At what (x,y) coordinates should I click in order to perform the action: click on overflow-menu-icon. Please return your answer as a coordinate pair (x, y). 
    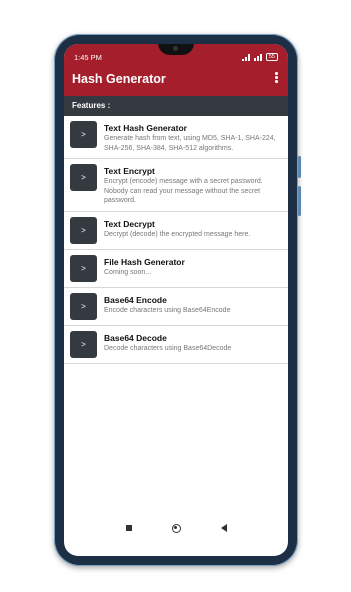
    Looking at the image, I should click on (276, 78).